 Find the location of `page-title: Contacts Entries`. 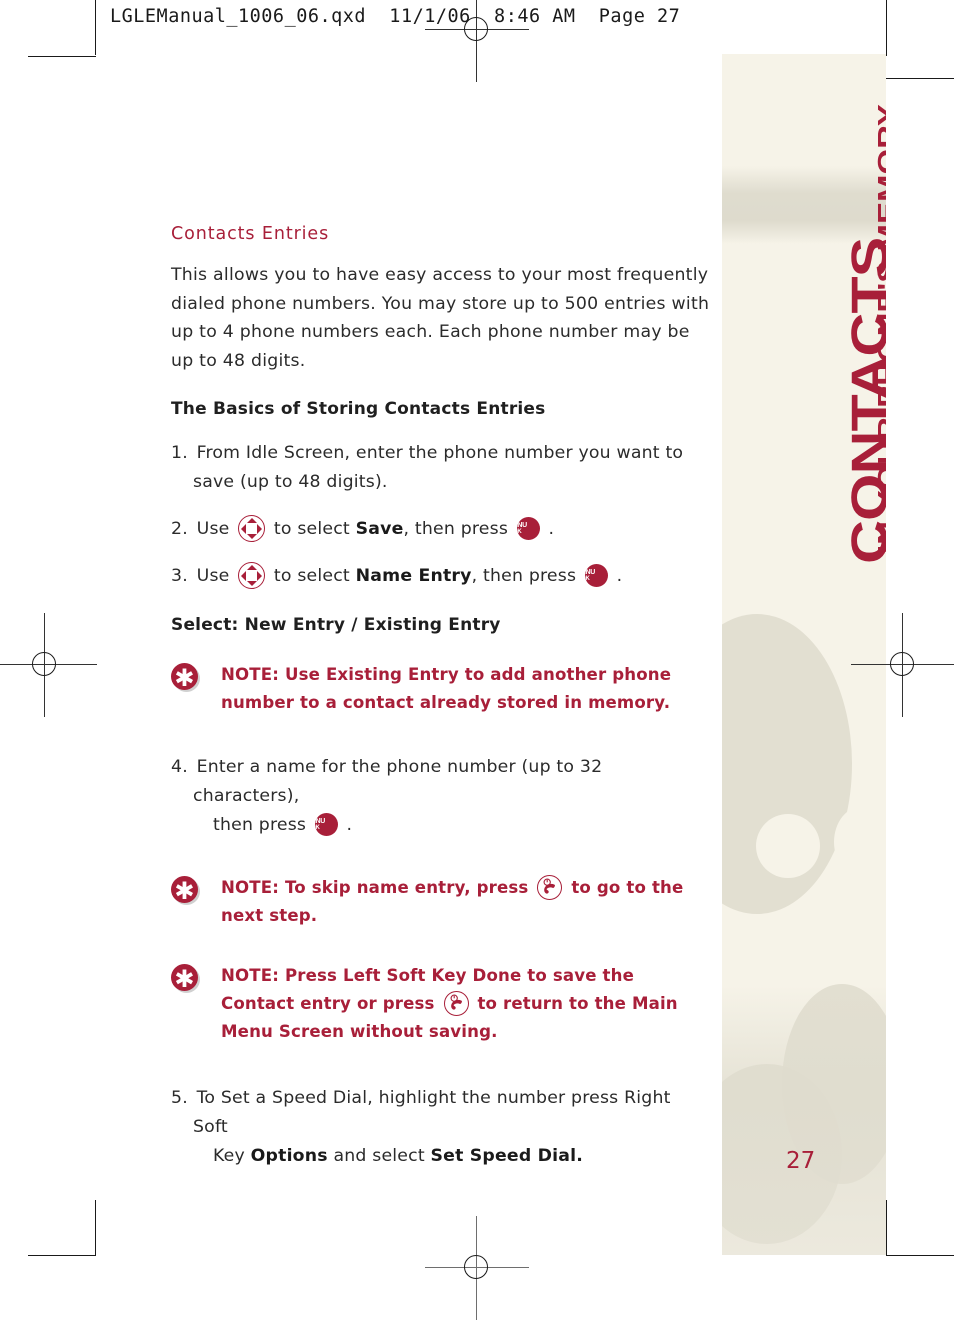

page-title: Contacts Entries is located at coordinates (250, 234).